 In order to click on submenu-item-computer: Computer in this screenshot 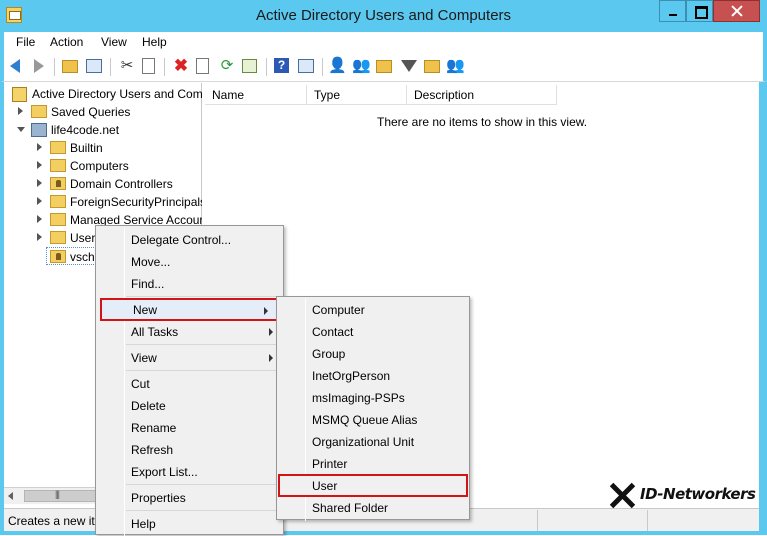, I will do `click(373, 310)`.